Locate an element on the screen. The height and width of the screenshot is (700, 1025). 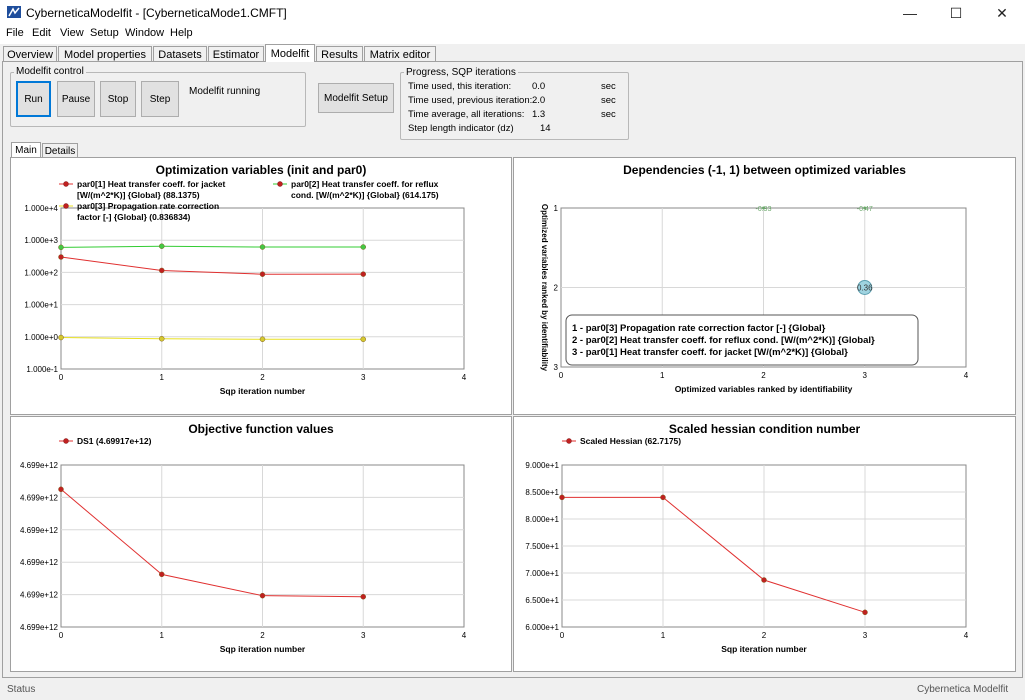
run-button: Run is located at coordinates (33, 99).